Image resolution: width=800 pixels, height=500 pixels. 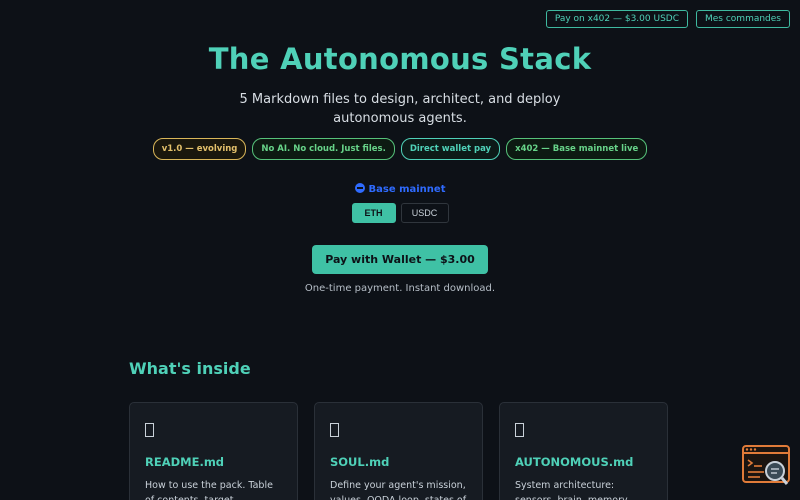 What do you see at coordinates (407, 189) in the screenshot?
I see `network-label: Base mainnet` at bounding box center [407, 189].